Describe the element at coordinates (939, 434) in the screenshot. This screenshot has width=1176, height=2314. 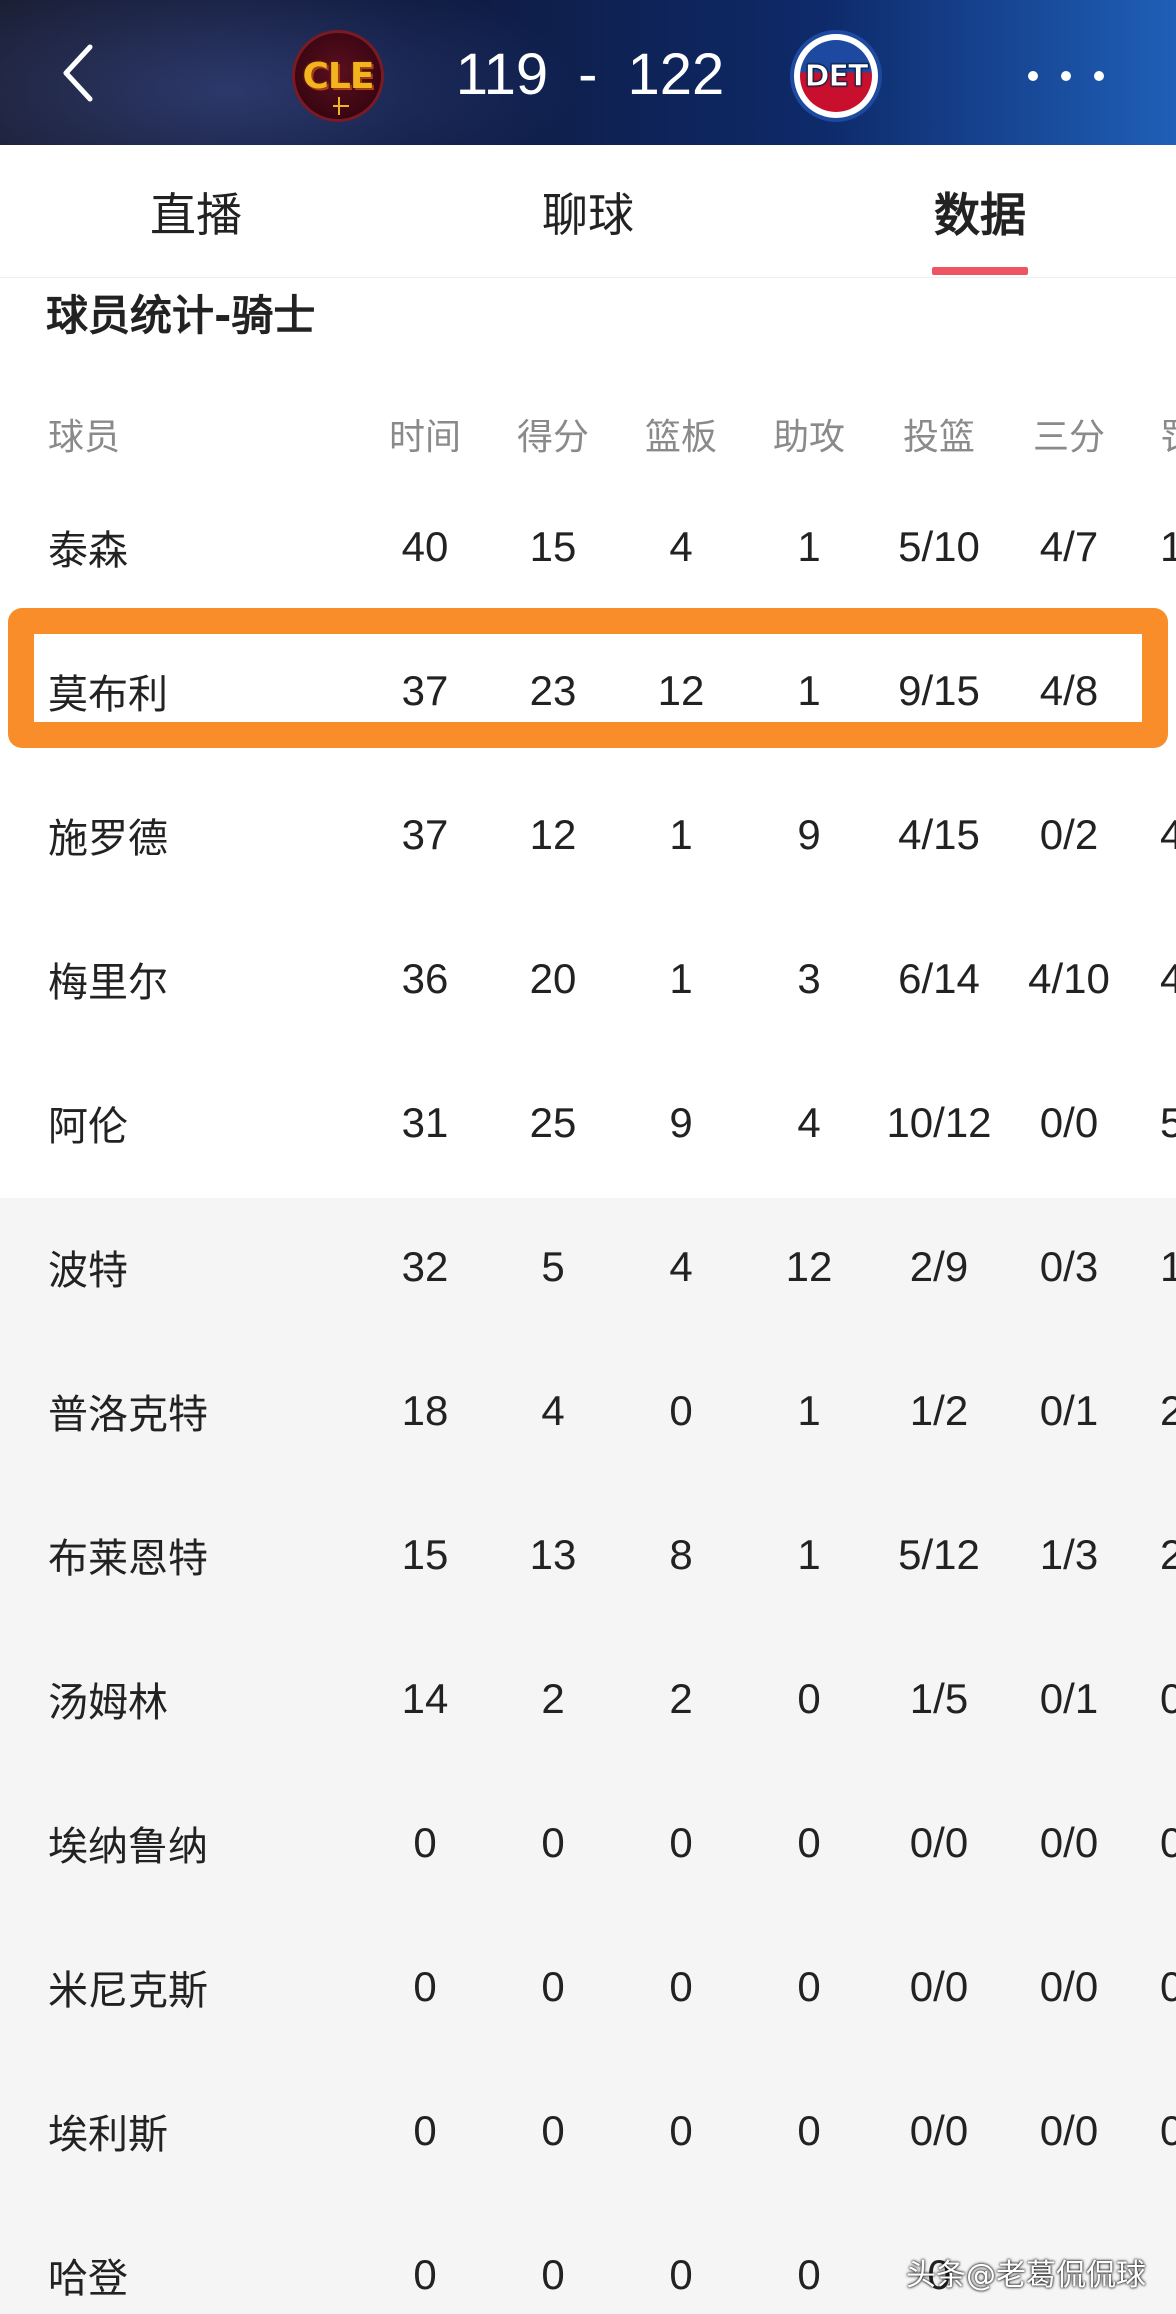
I see `col-header-fg: 投篮` at that location.